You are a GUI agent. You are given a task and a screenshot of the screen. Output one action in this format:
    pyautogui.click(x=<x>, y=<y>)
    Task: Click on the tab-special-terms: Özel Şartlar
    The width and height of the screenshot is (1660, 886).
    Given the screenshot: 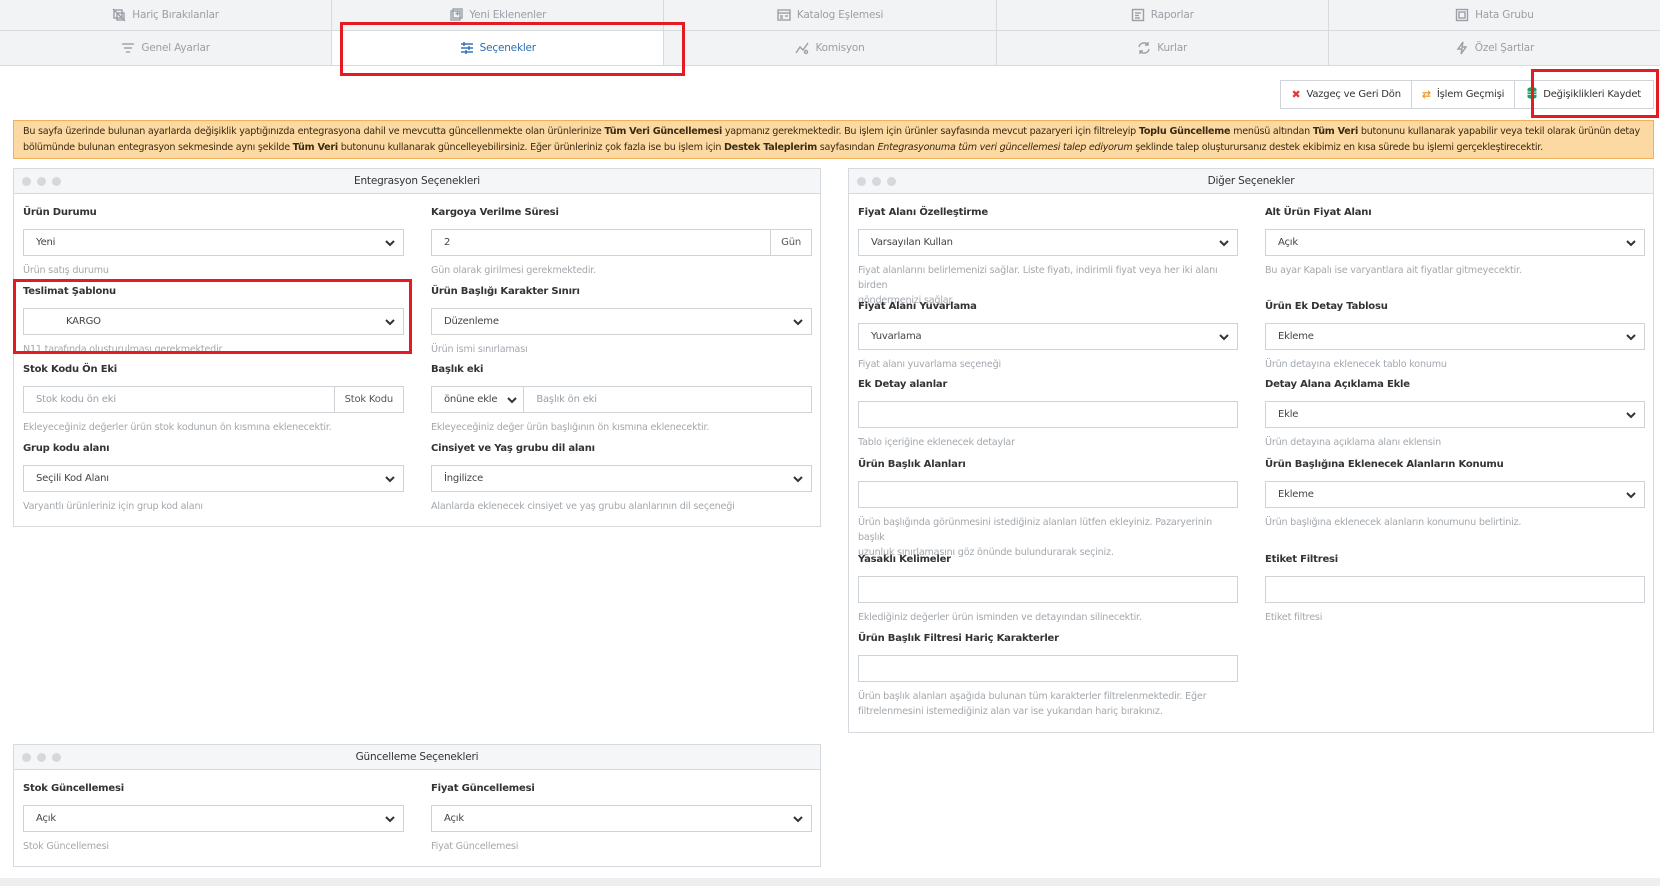 What is the action you would take?
    pyautogui.click(x=1494, y=48)
    